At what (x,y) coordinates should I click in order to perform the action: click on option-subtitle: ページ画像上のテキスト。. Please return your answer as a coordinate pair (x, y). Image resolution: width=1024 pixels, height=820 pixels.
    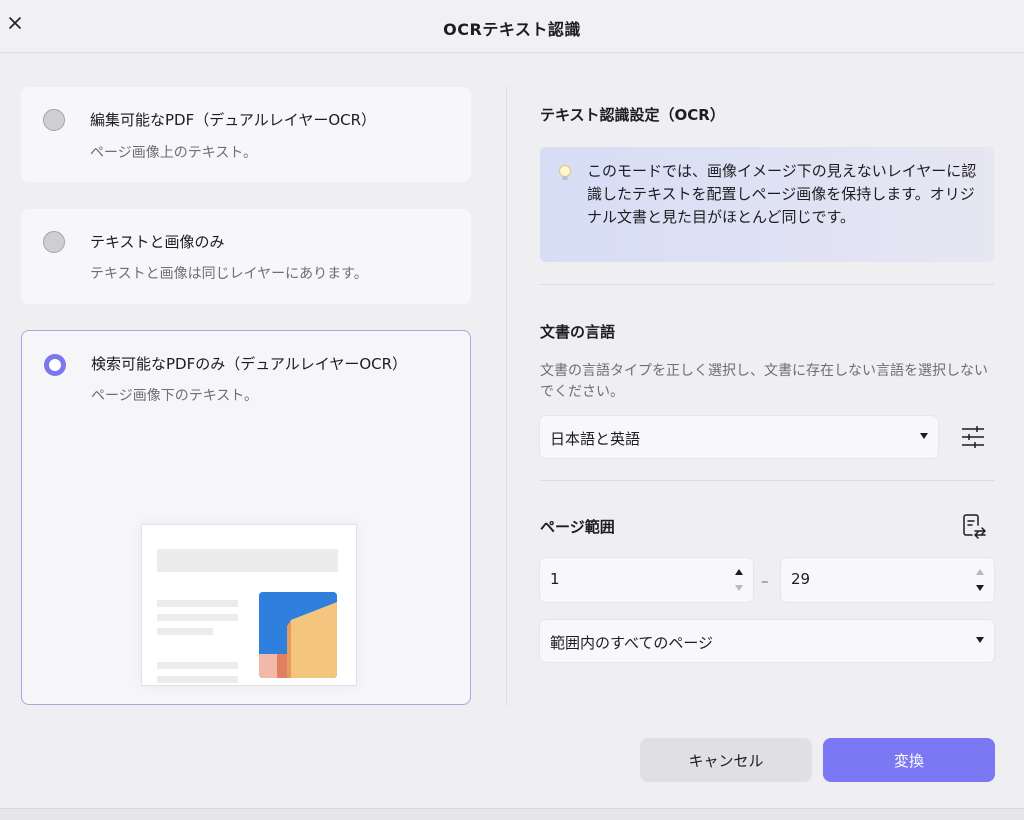
    Looking at the image, I should click on (174, 153).